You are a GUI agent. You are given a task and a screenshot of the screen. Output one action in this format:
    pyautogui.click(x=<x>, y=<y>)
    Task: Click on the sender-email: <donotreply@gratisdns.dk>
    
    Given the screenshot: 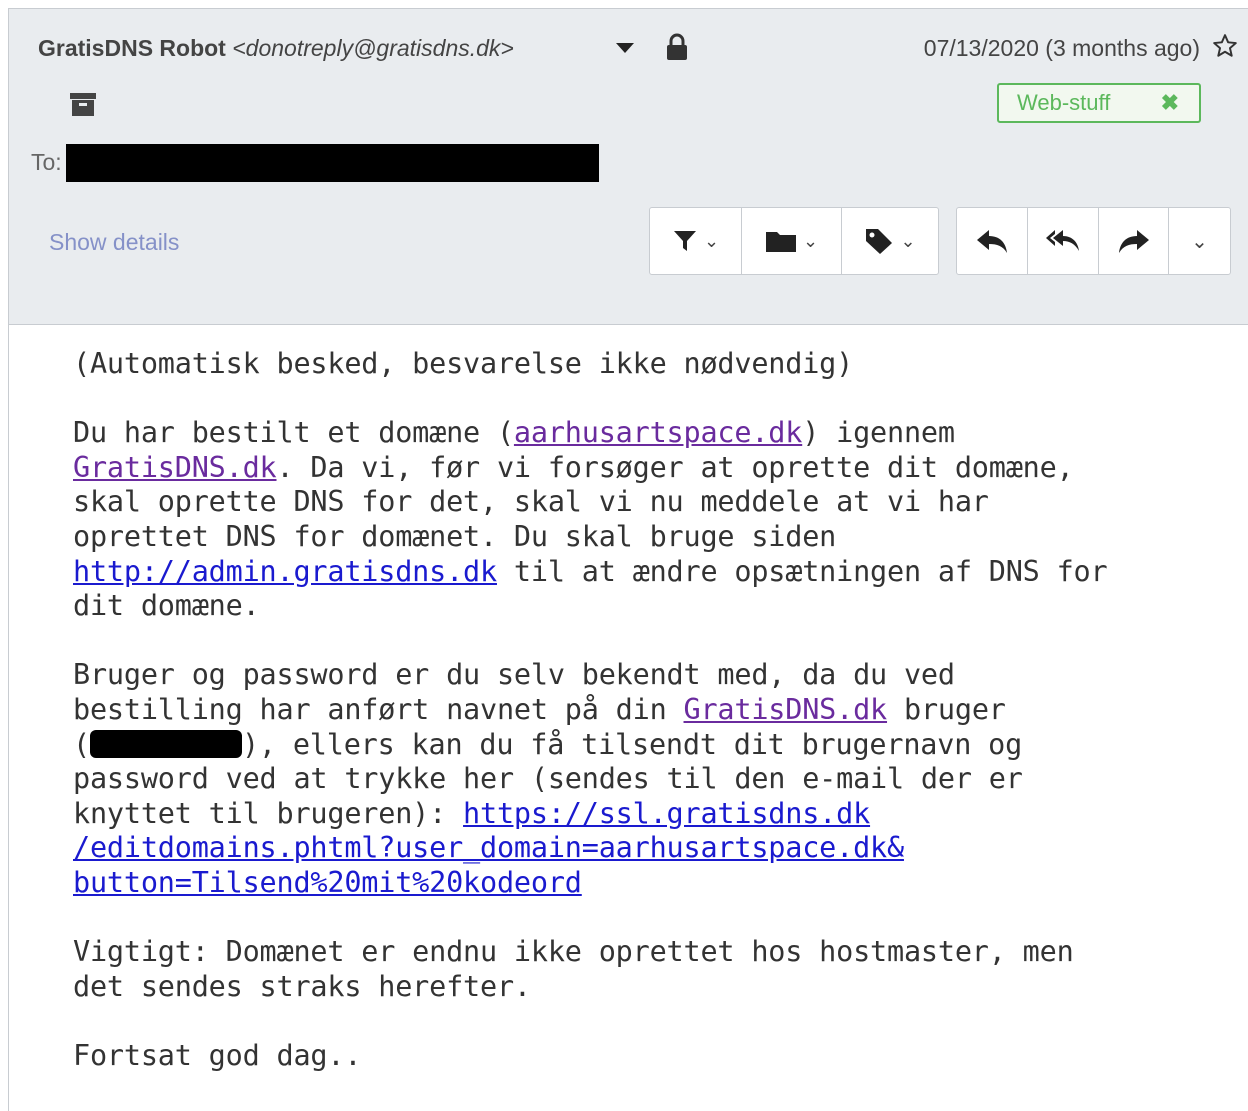 What is the action you would take?
    pyautogui.click(x=373, y=48)
    